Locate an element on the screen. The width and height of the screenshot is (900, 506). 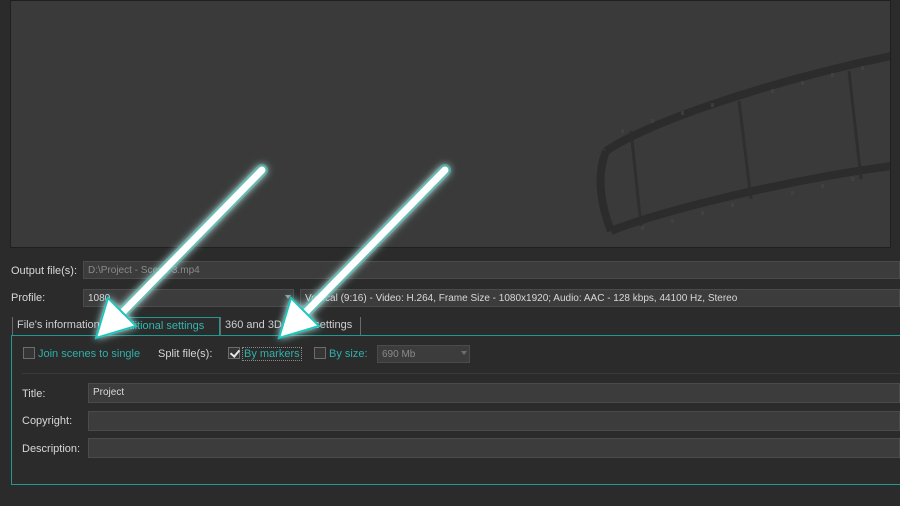
tab-files-information: File's information is located at coordinates (61, 326).